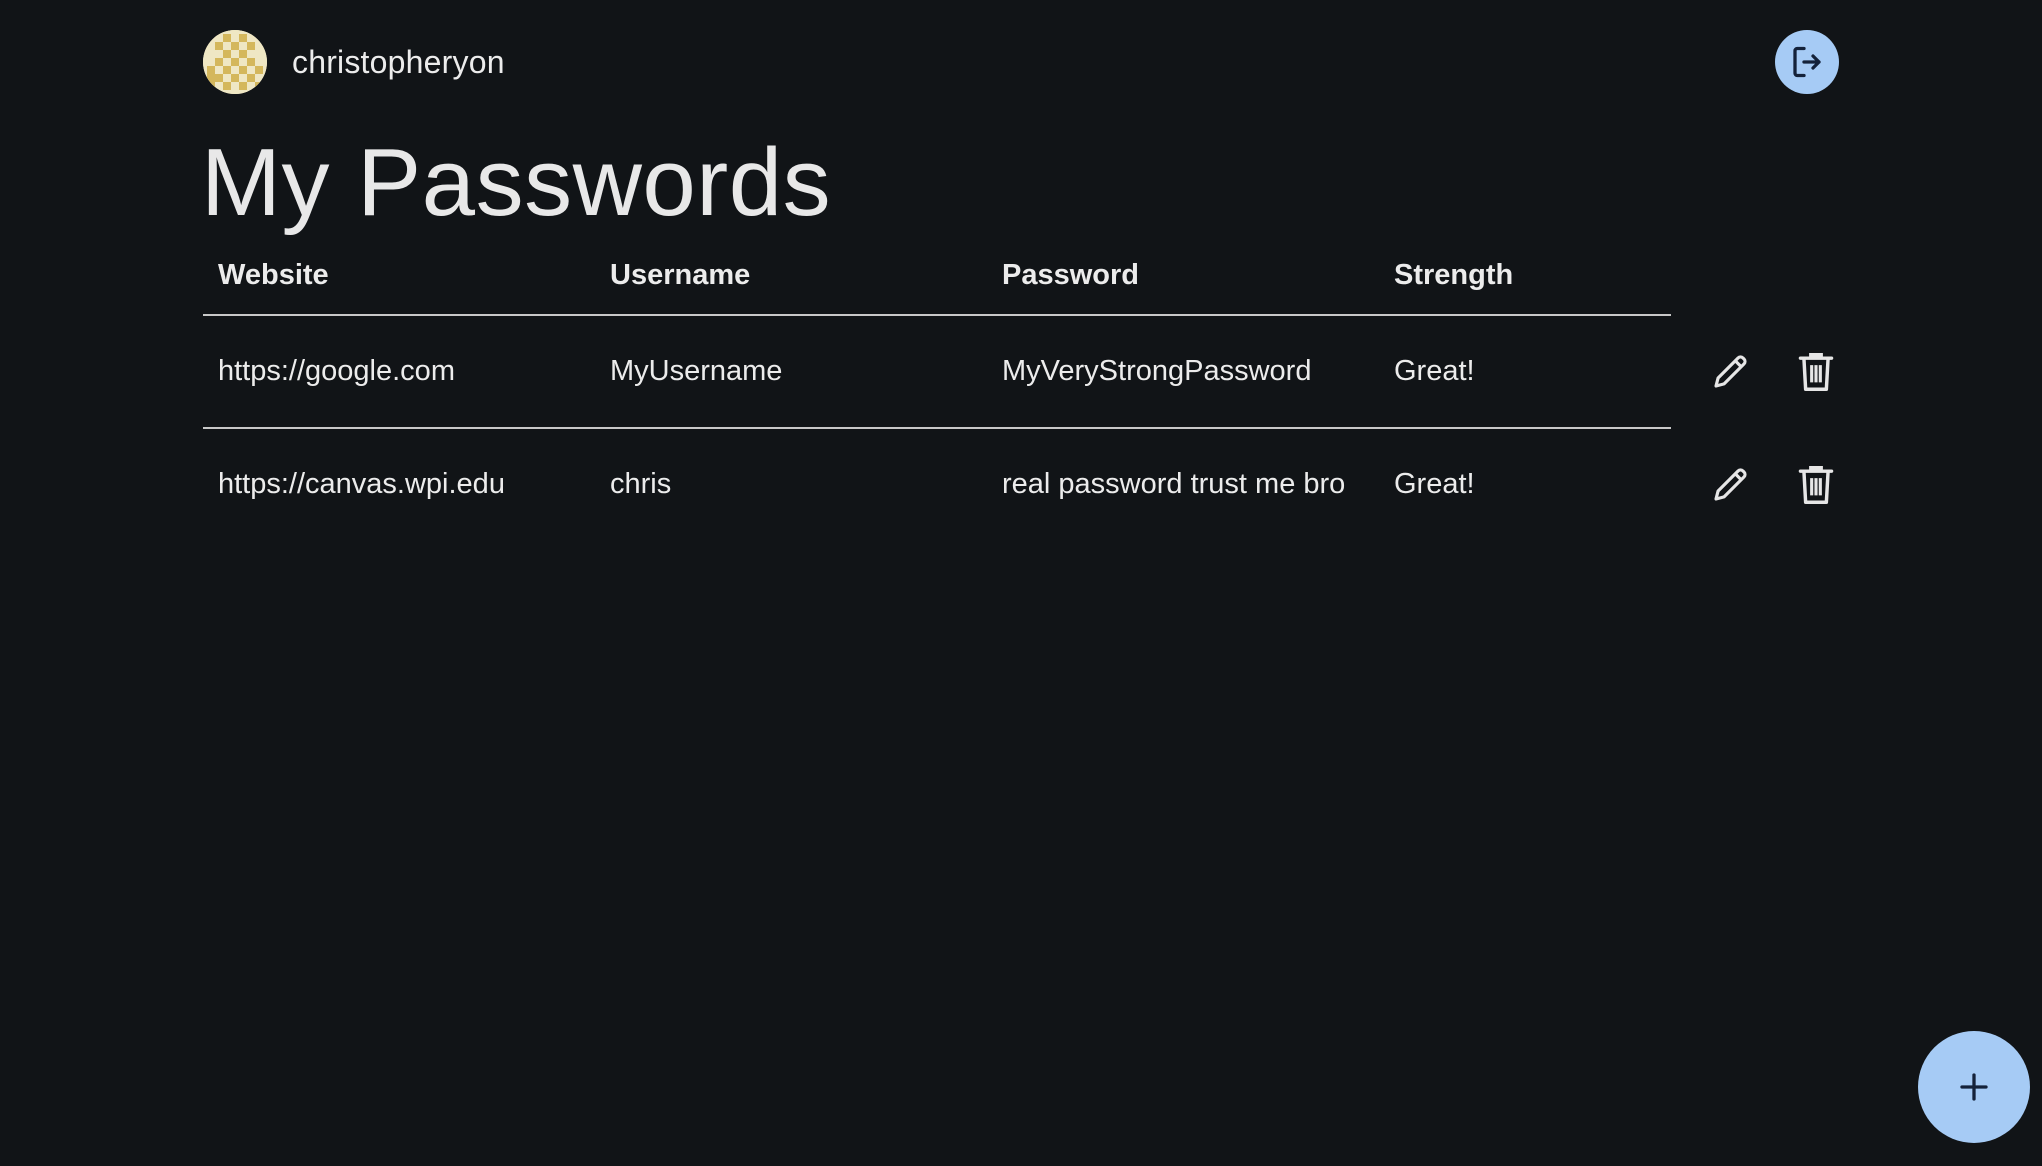  What do you see at coordinates (361, 484) in the screenshot?
I see `website-cell: https://canvas.wpi.edu` at bounding box center [361, 484].